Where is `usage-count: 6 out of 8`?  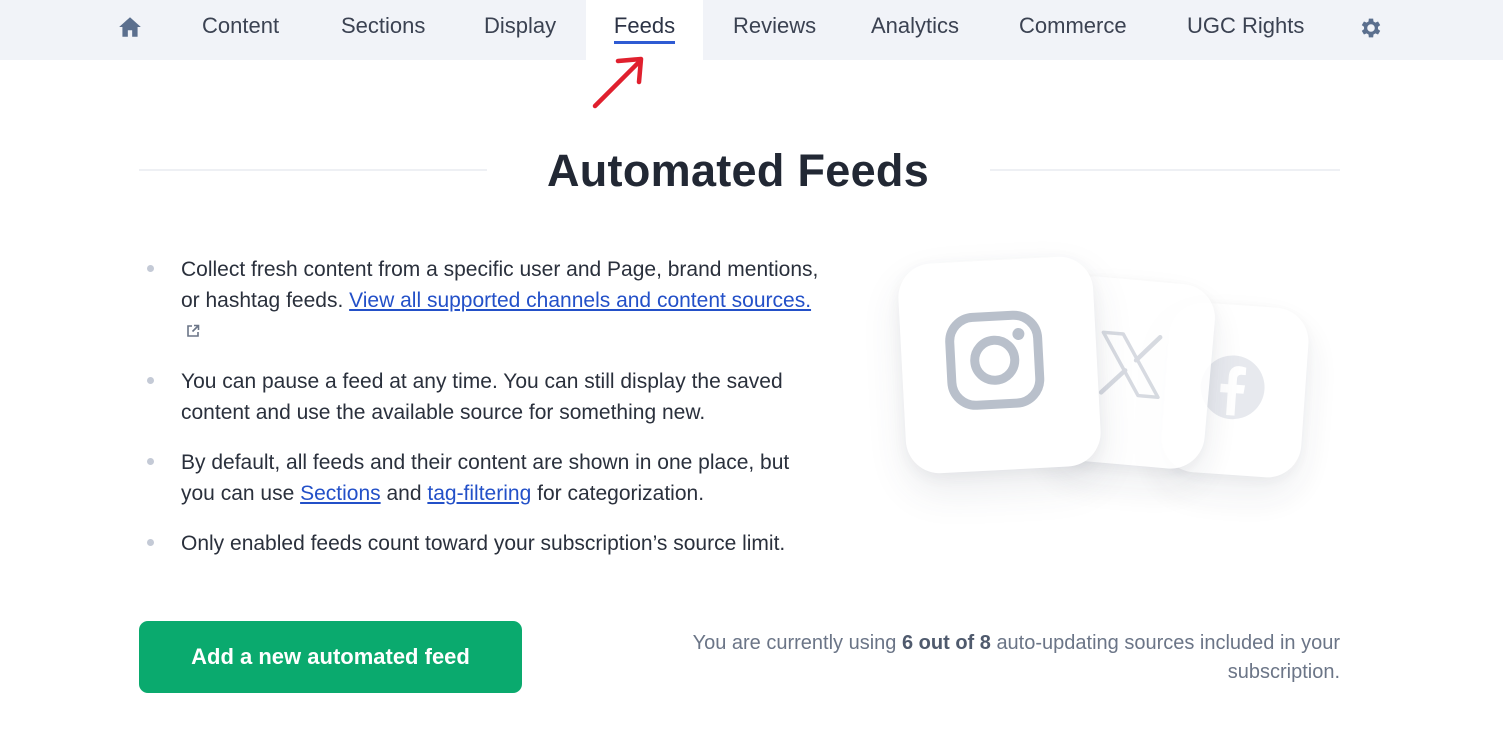
usage-count: 6 out of 8 is located at coordinates (946, 643).